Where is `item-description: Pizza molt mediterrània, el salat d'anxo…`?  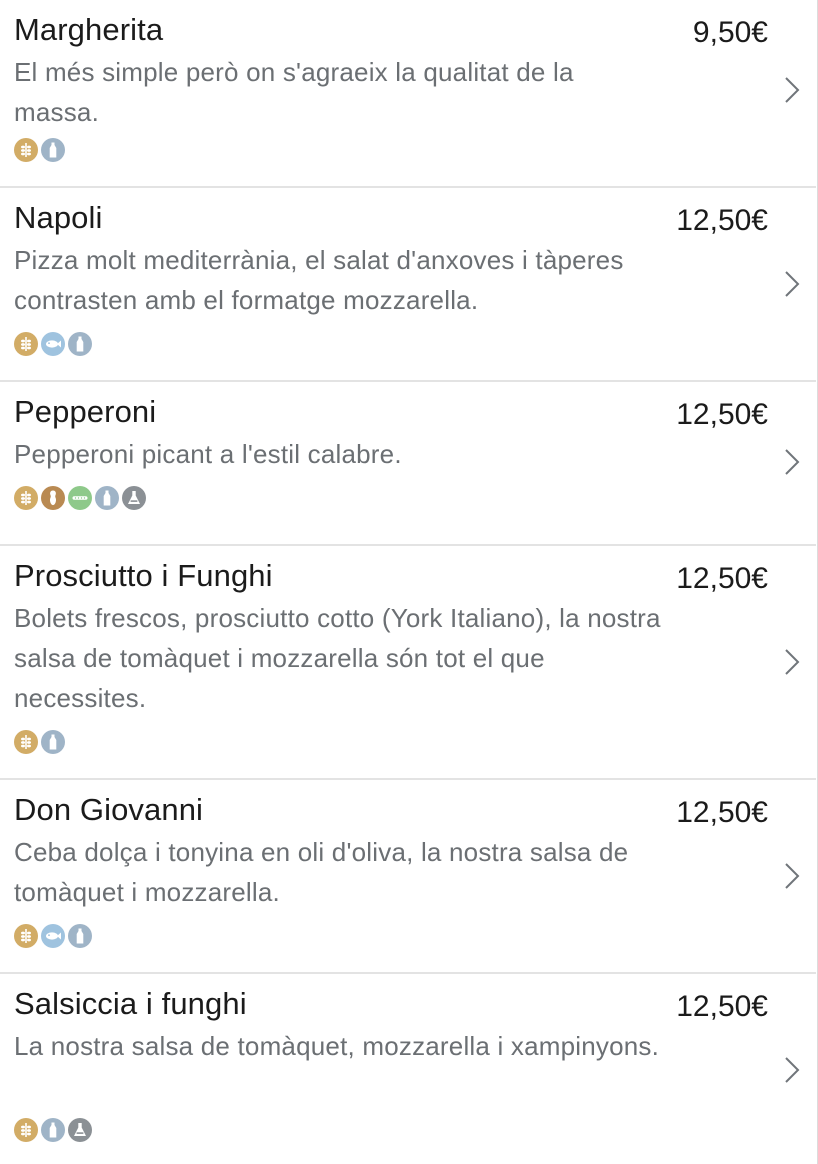
item-description: Pizza molt mediterrània, el salat d'anxo… is located at coordinates (319, 280).